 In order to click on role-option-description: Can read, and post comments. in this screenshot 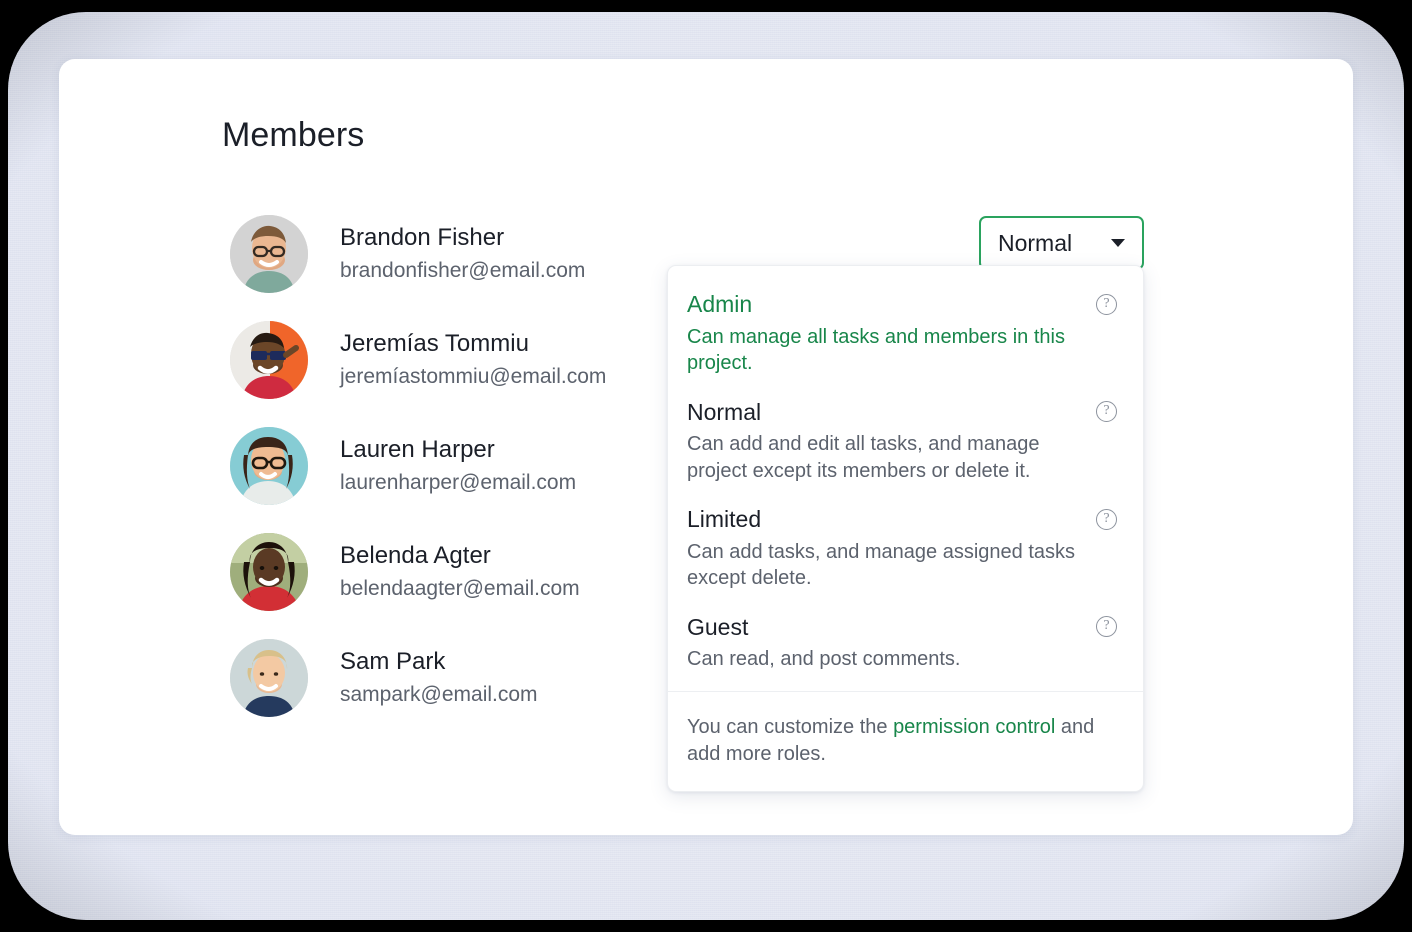, I will do `click(824, 659)`.